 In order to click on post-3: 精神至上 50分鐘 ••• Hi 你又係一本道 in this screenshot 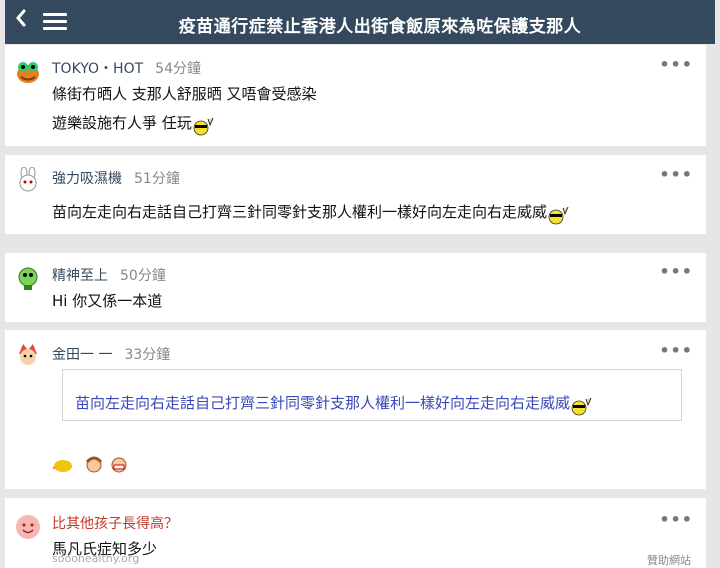, I will do `click(355, 287)`.